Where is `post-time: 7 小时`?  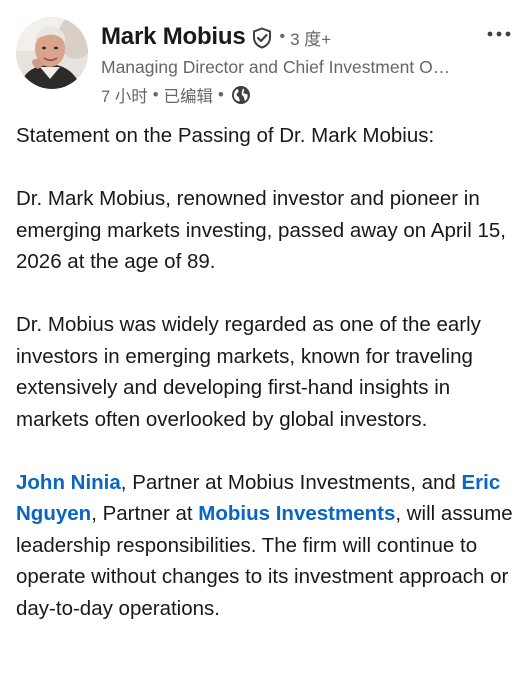 post-time: 7 小时 is located at coordinates (124, 95).